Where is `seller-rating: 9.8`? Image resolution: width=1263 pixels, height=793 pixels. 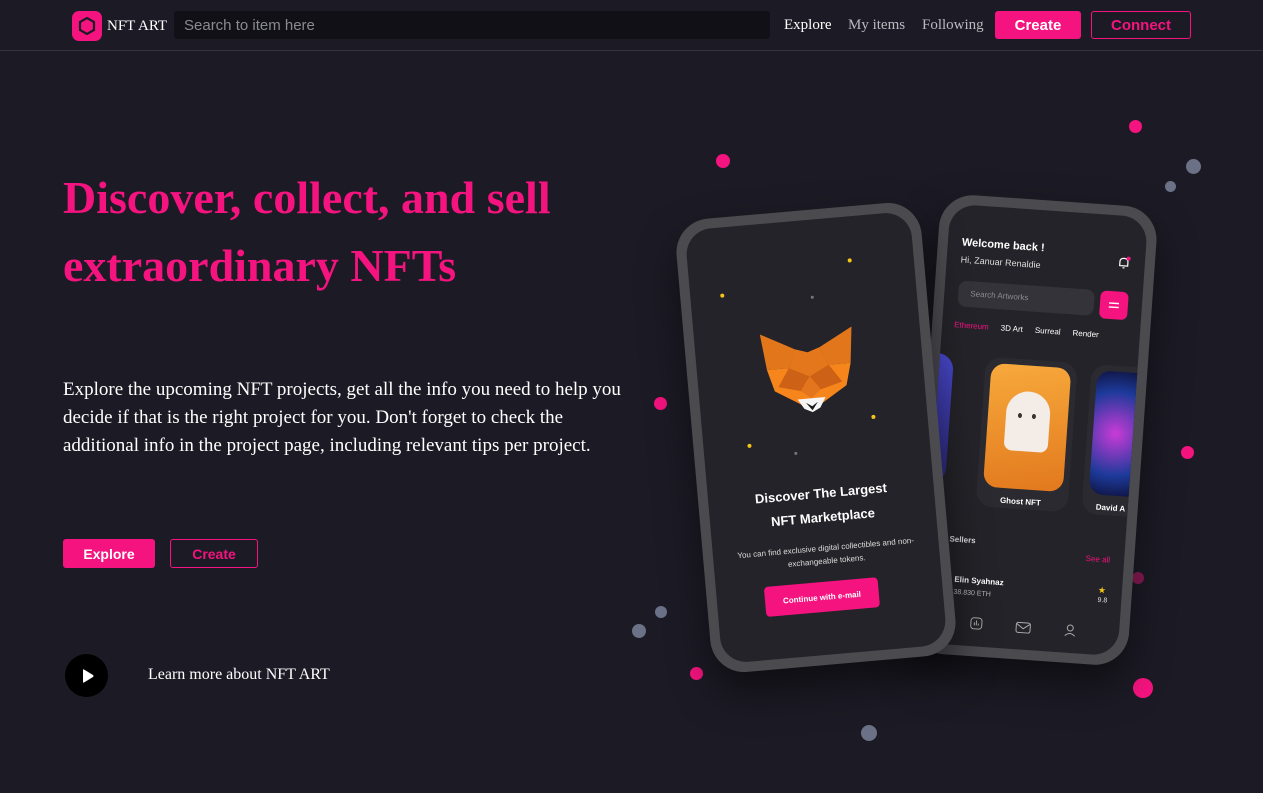 seller-rating: 9.8 is located at coordinates (1102, 600).